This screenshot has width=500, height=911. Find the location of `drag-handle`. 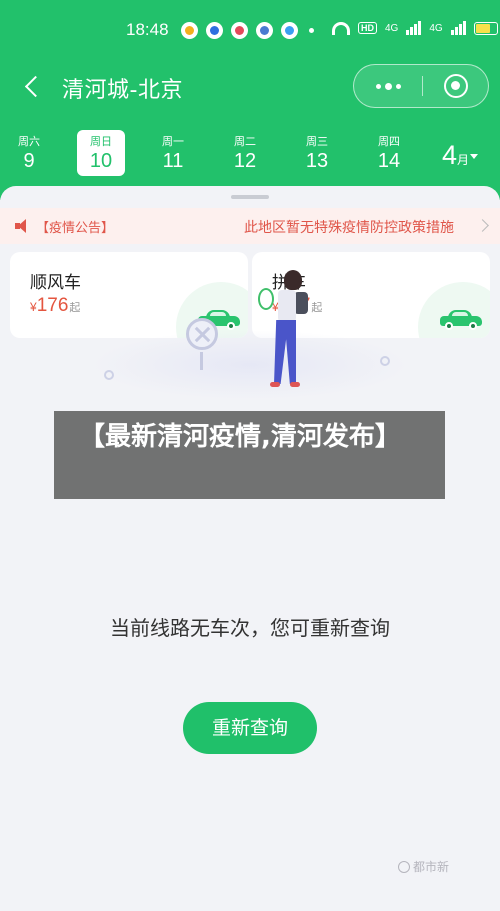

drag-handle is located at coordinates (250, 197).